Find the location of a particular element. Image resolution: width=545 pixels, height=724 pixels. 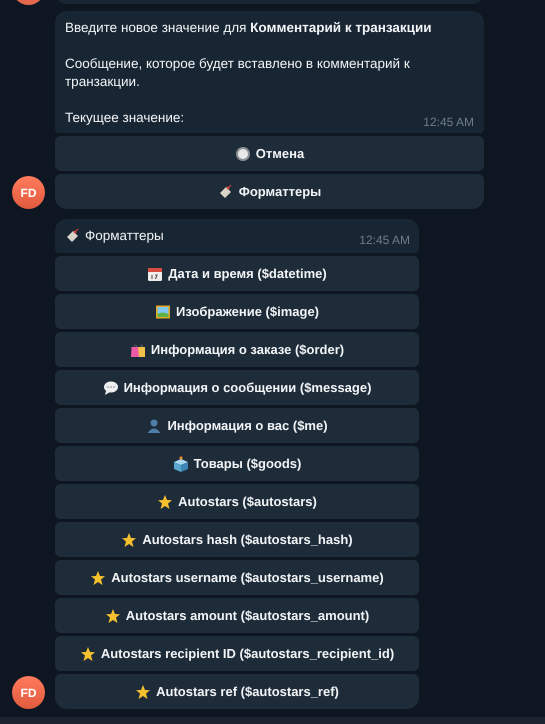

message-text: Текущее значение: is located at coordinates (124, 118).